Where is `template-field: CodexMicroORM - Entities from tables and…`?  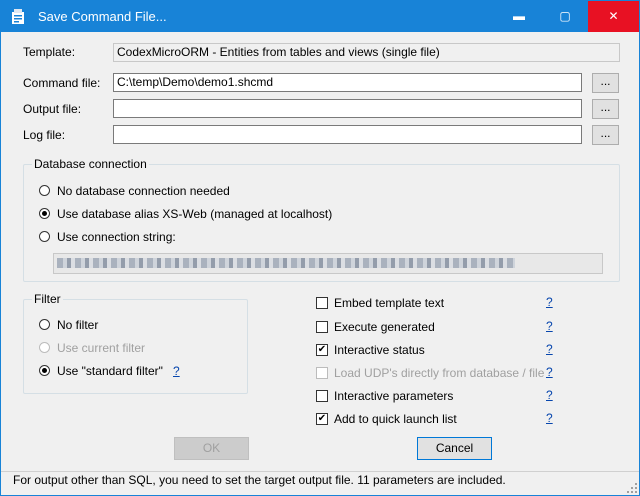 template-field: CodexMicroORM - Entities from tables and… is located at coordinates (366, 52).